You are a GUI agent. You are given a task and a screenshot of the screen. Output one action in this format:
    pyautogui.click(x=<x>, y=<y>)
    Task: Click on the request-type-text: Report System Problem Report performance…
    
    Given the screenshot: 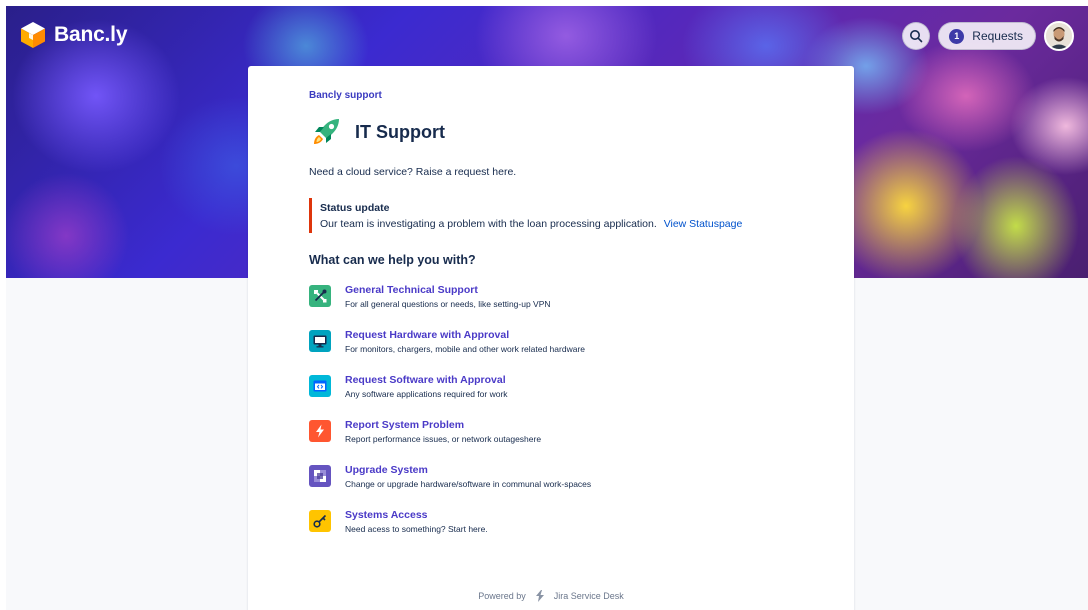 What is the action you would take?
    pyautogui.click(x=443, y=432)
    